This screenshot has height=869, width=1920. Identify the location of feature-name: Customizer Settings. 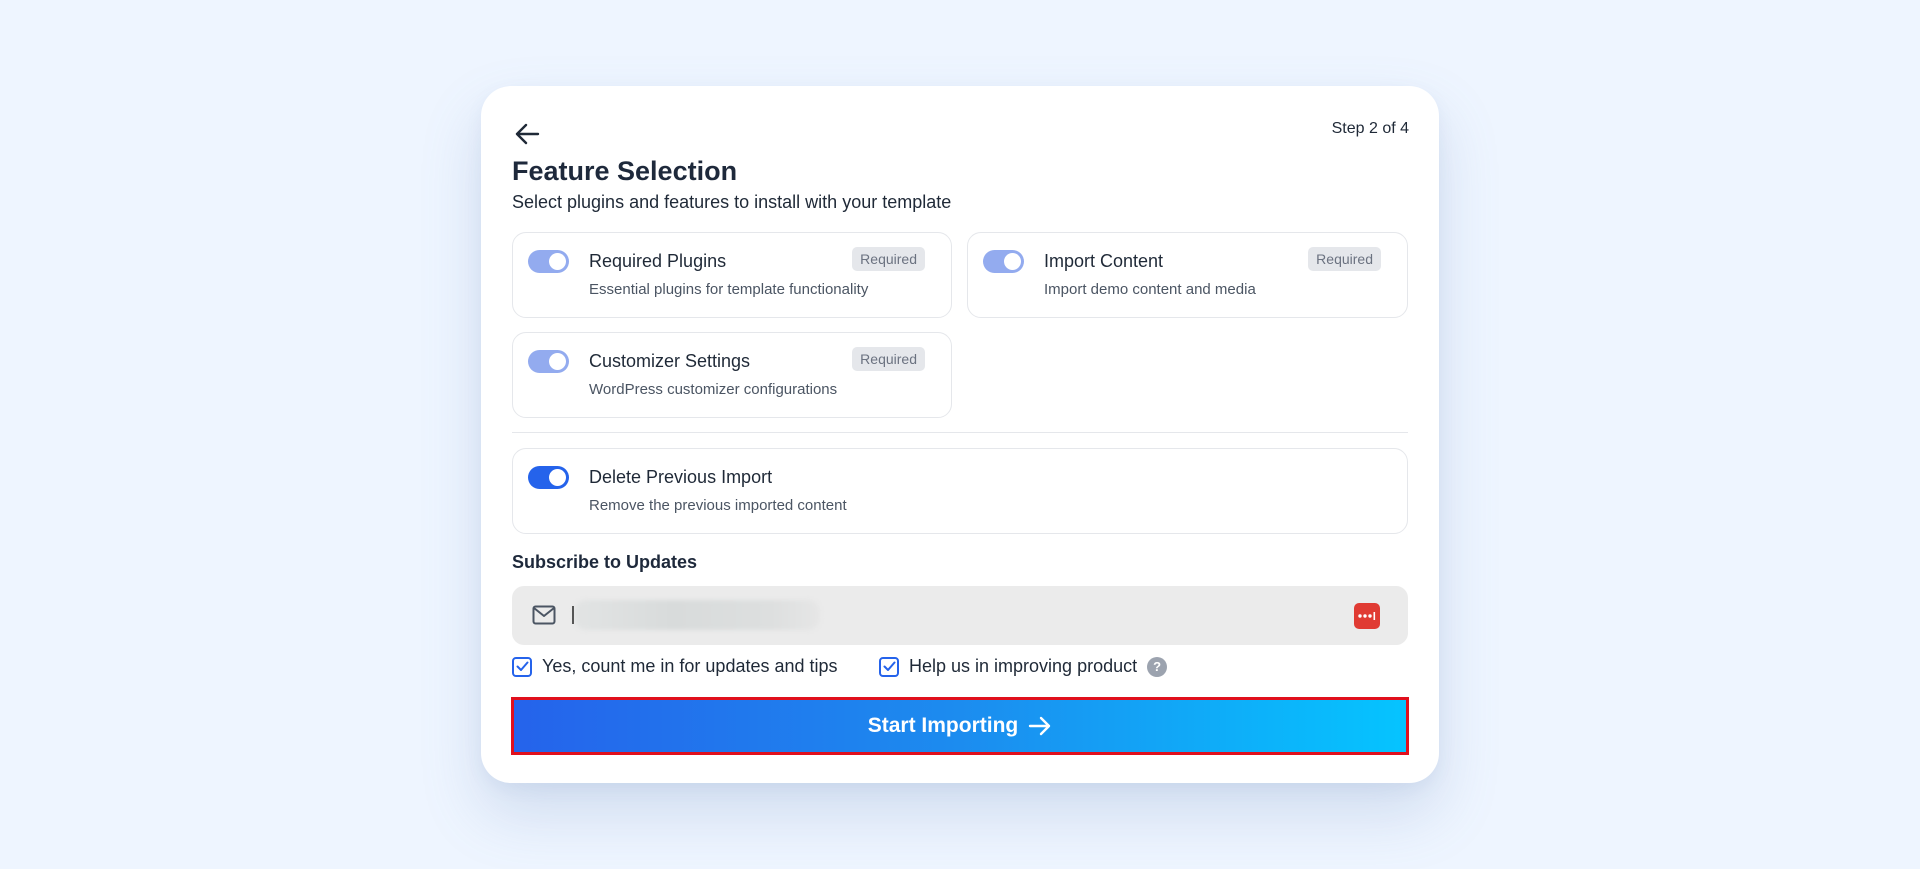
(670, 361).